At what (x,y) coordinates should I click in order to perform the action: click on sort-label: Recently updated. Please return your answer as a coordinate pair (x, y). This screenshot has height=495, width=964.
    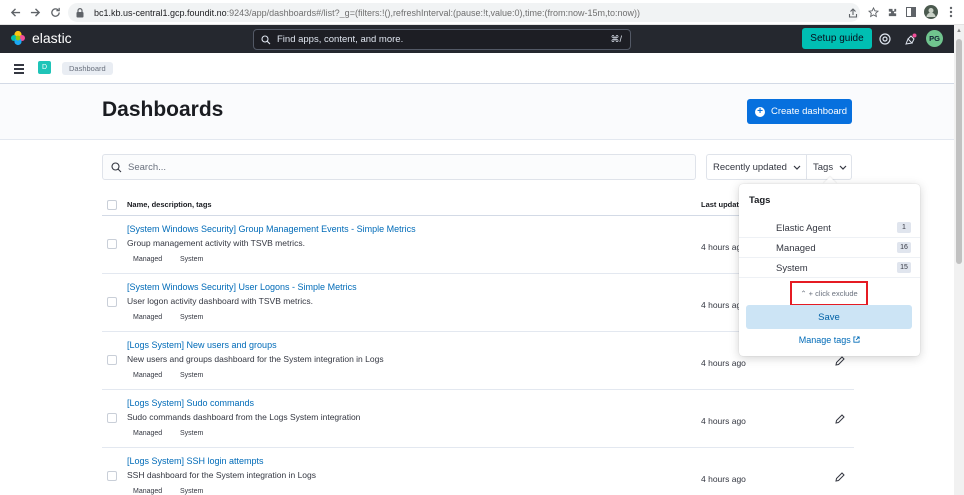
    Looking at the image, I should click on (750, 167).